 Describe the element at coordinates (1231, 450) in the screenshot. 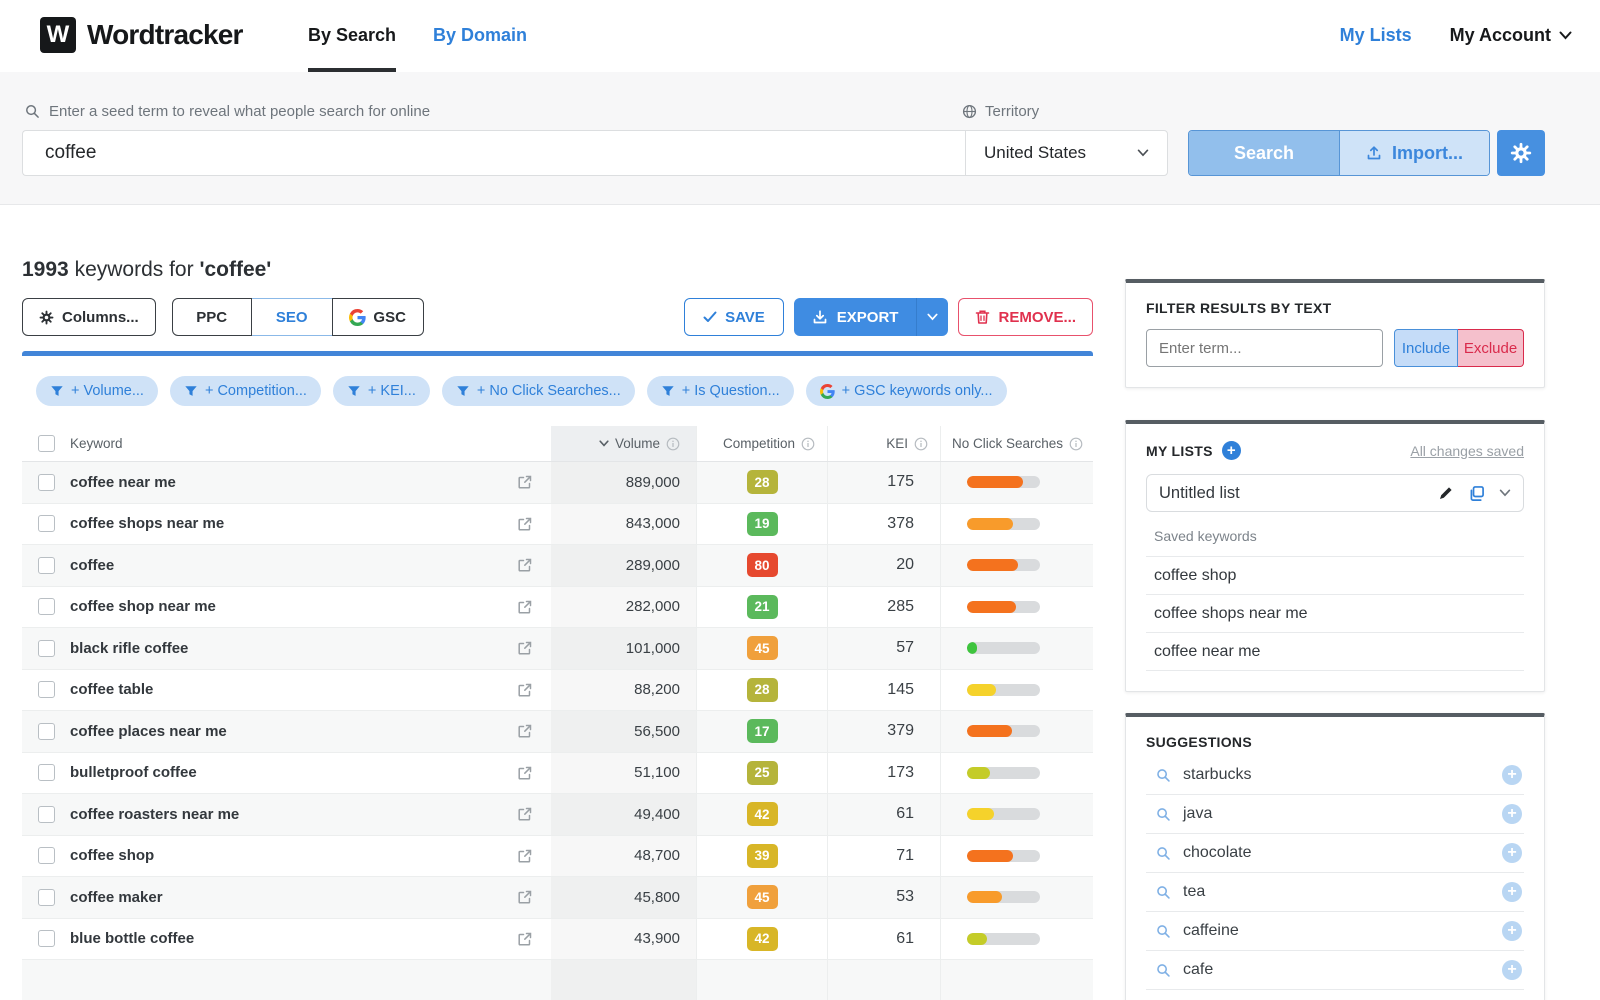

I see `add-list-button: +` at that location.